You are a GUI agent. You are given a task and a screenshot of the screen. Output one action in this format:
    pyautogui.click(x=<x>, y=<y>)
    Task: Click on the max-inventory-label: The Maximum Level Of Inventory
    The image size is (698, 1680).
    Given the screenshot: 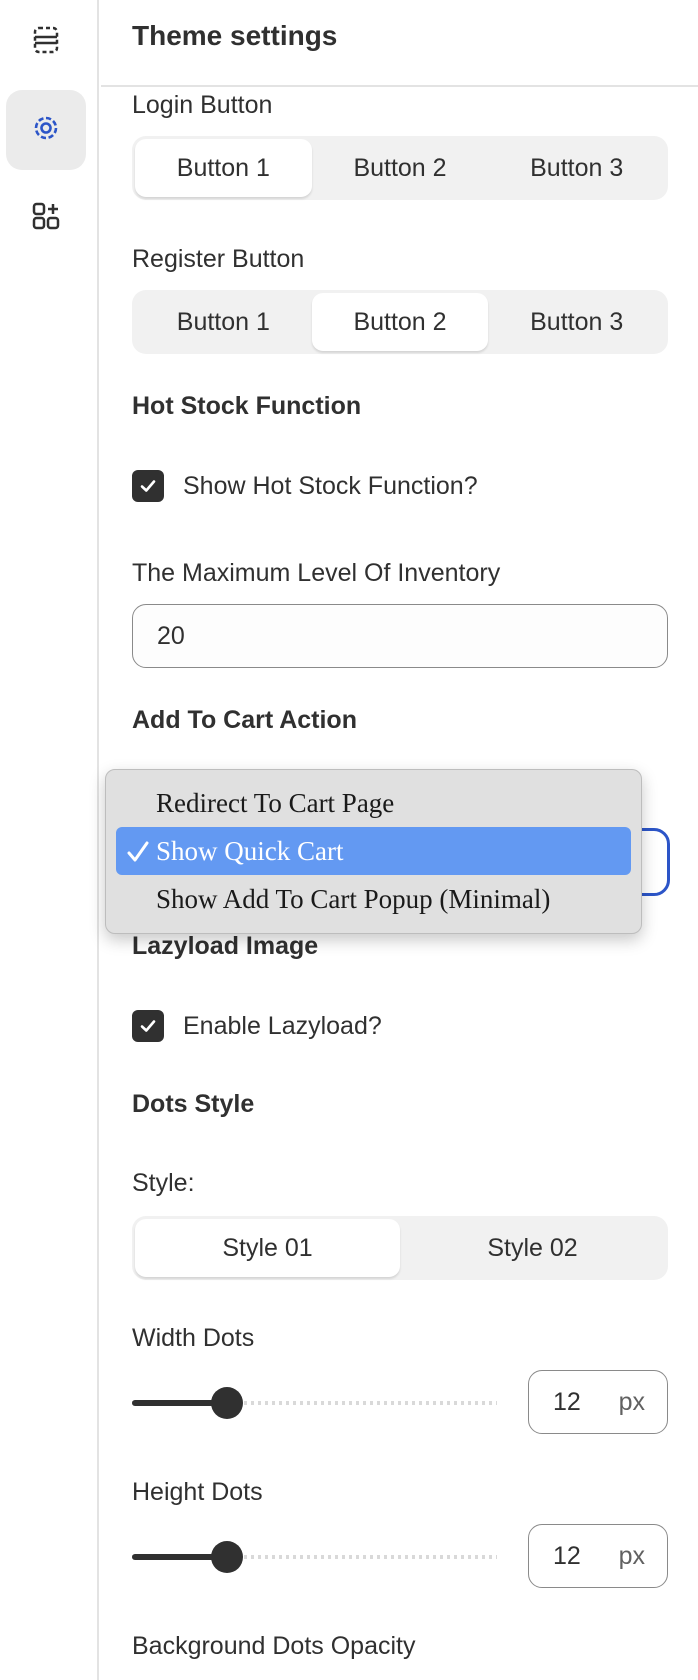 What is the action you would take?
    pyautogui.click(x=316, y=573)
    